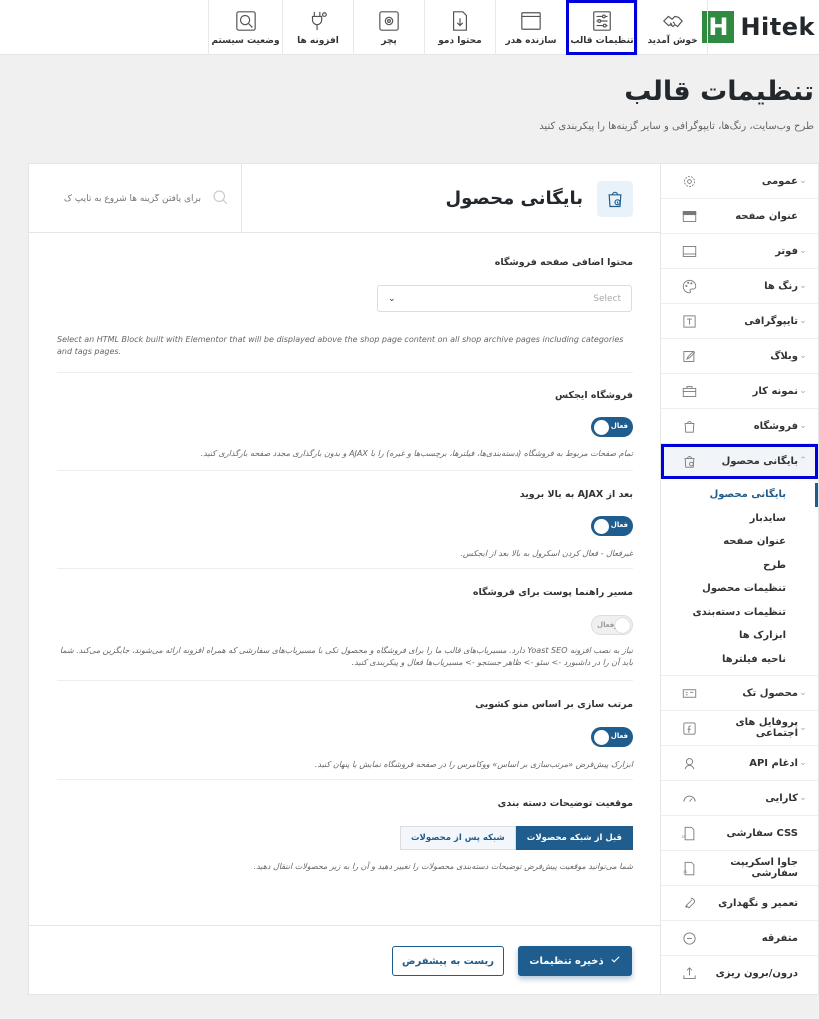  What do you see at coordinates (345, 494) in the screenshot?
I see `setting-scroll-top: بعد از AJAX به بالا بروید` at bounding box center [345, 494].